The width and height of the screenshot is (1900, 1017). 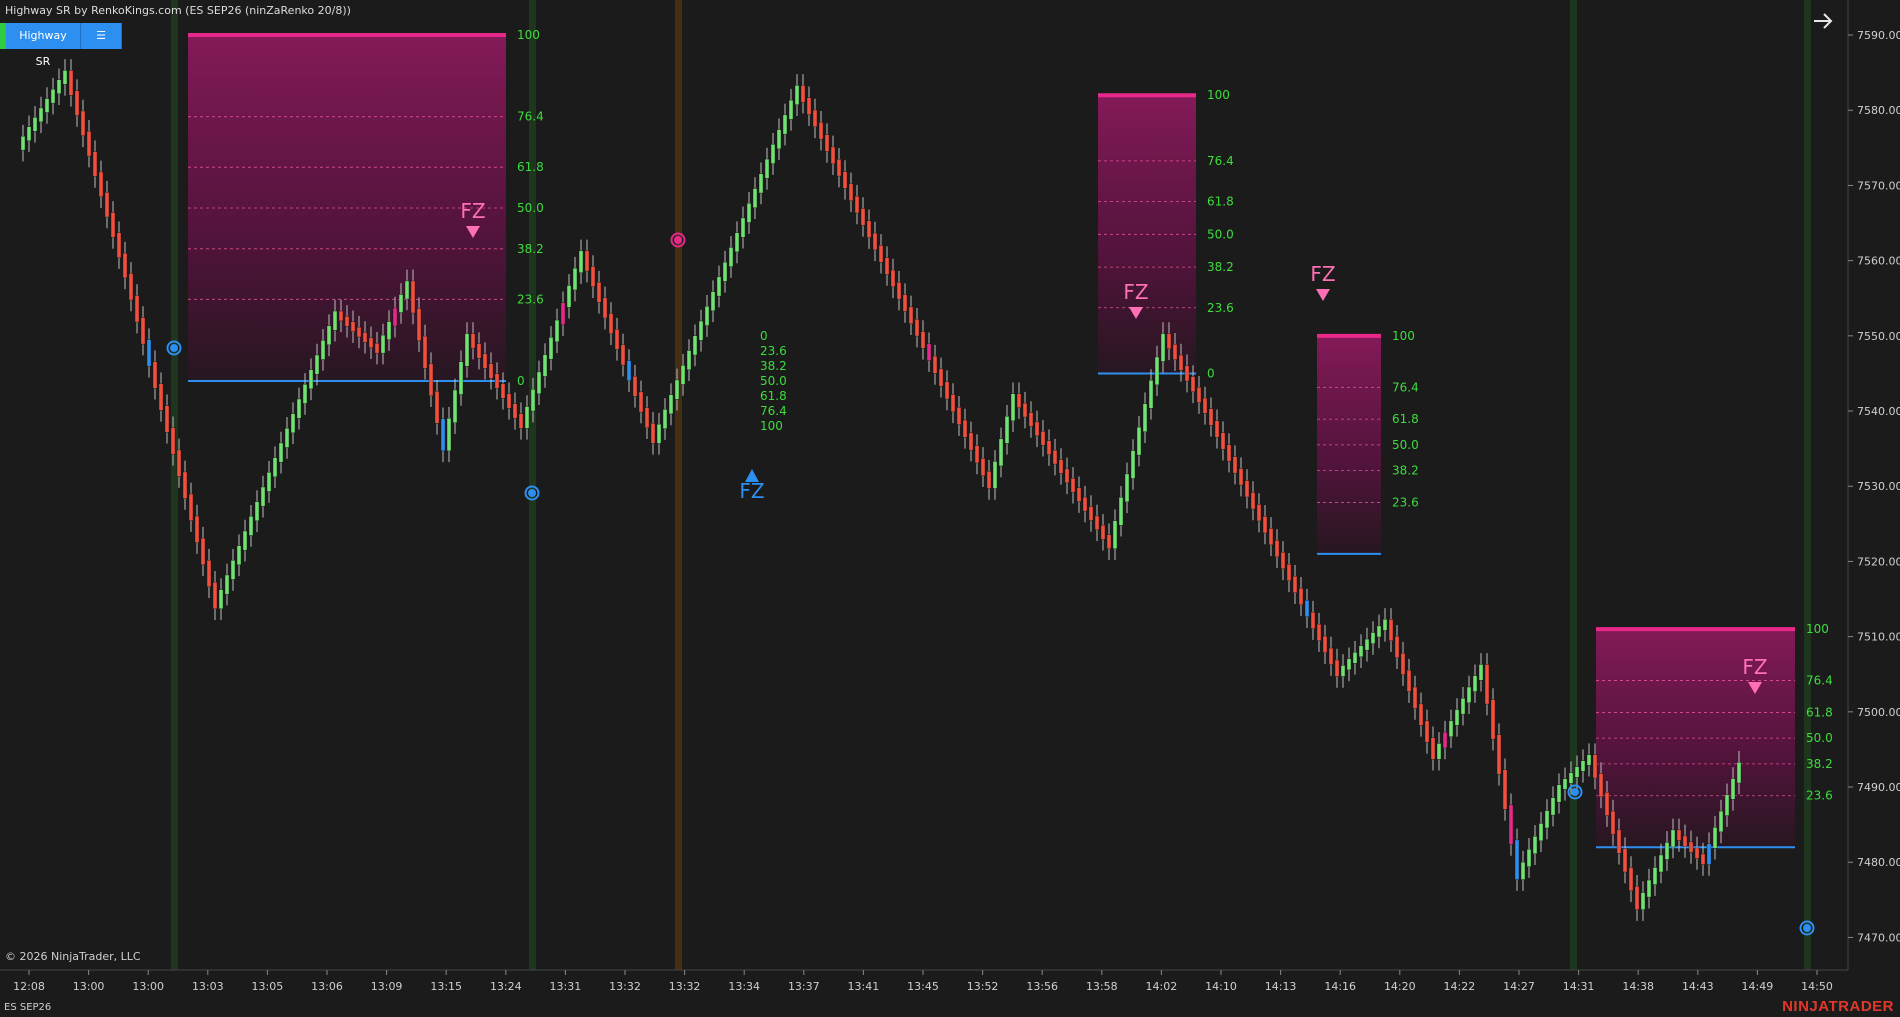 What do you see at coordinates (566, 986) in the screenshot?
I see `time-tick-label: 13:31` at bounding box center [566, 986].